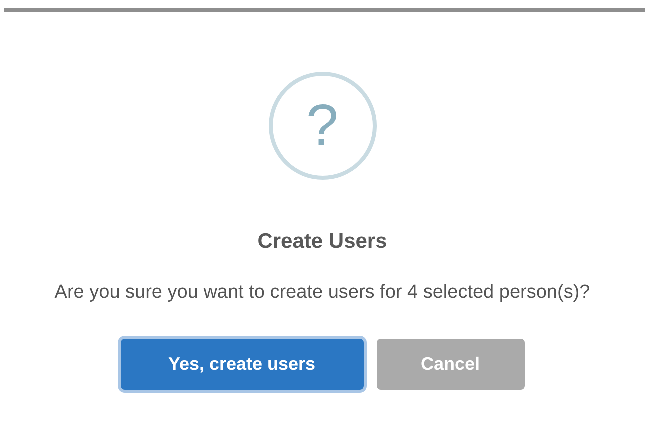 The image size is (645, 439). I want to click on question-icon: ?, so click(322, 126).